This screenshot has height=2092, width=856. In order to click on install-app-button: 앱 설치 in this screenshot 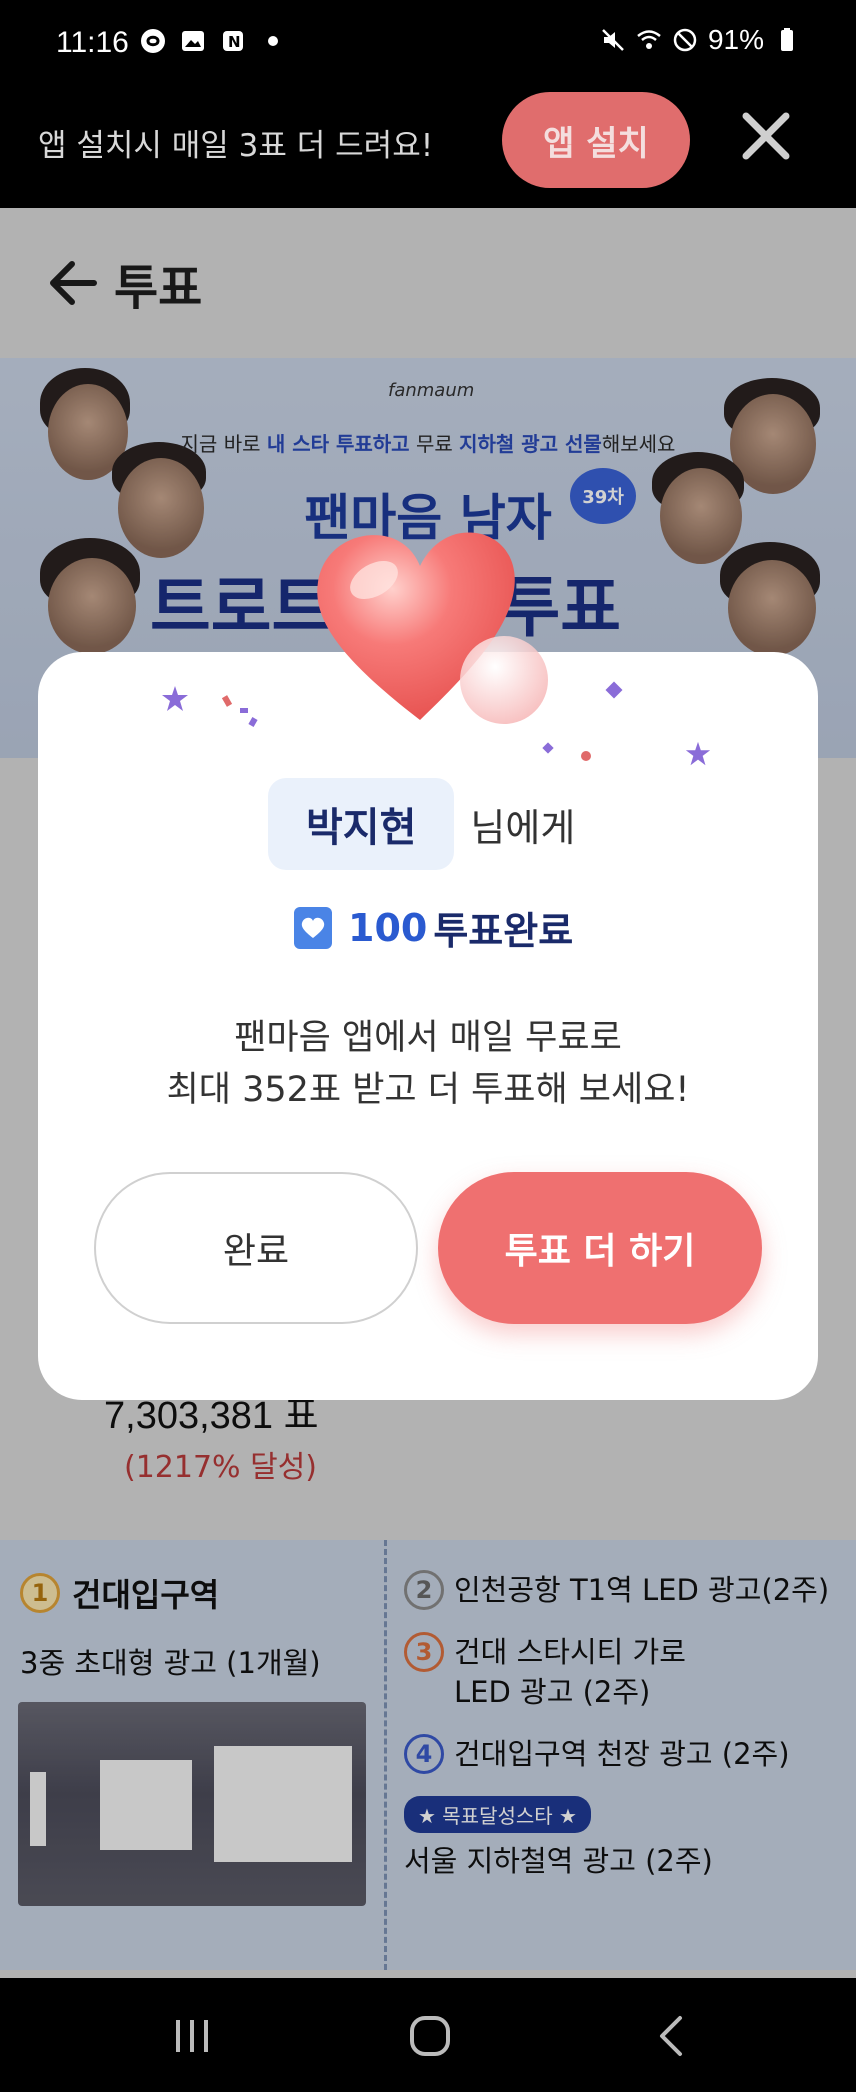, I will do `click(596, 140)`.